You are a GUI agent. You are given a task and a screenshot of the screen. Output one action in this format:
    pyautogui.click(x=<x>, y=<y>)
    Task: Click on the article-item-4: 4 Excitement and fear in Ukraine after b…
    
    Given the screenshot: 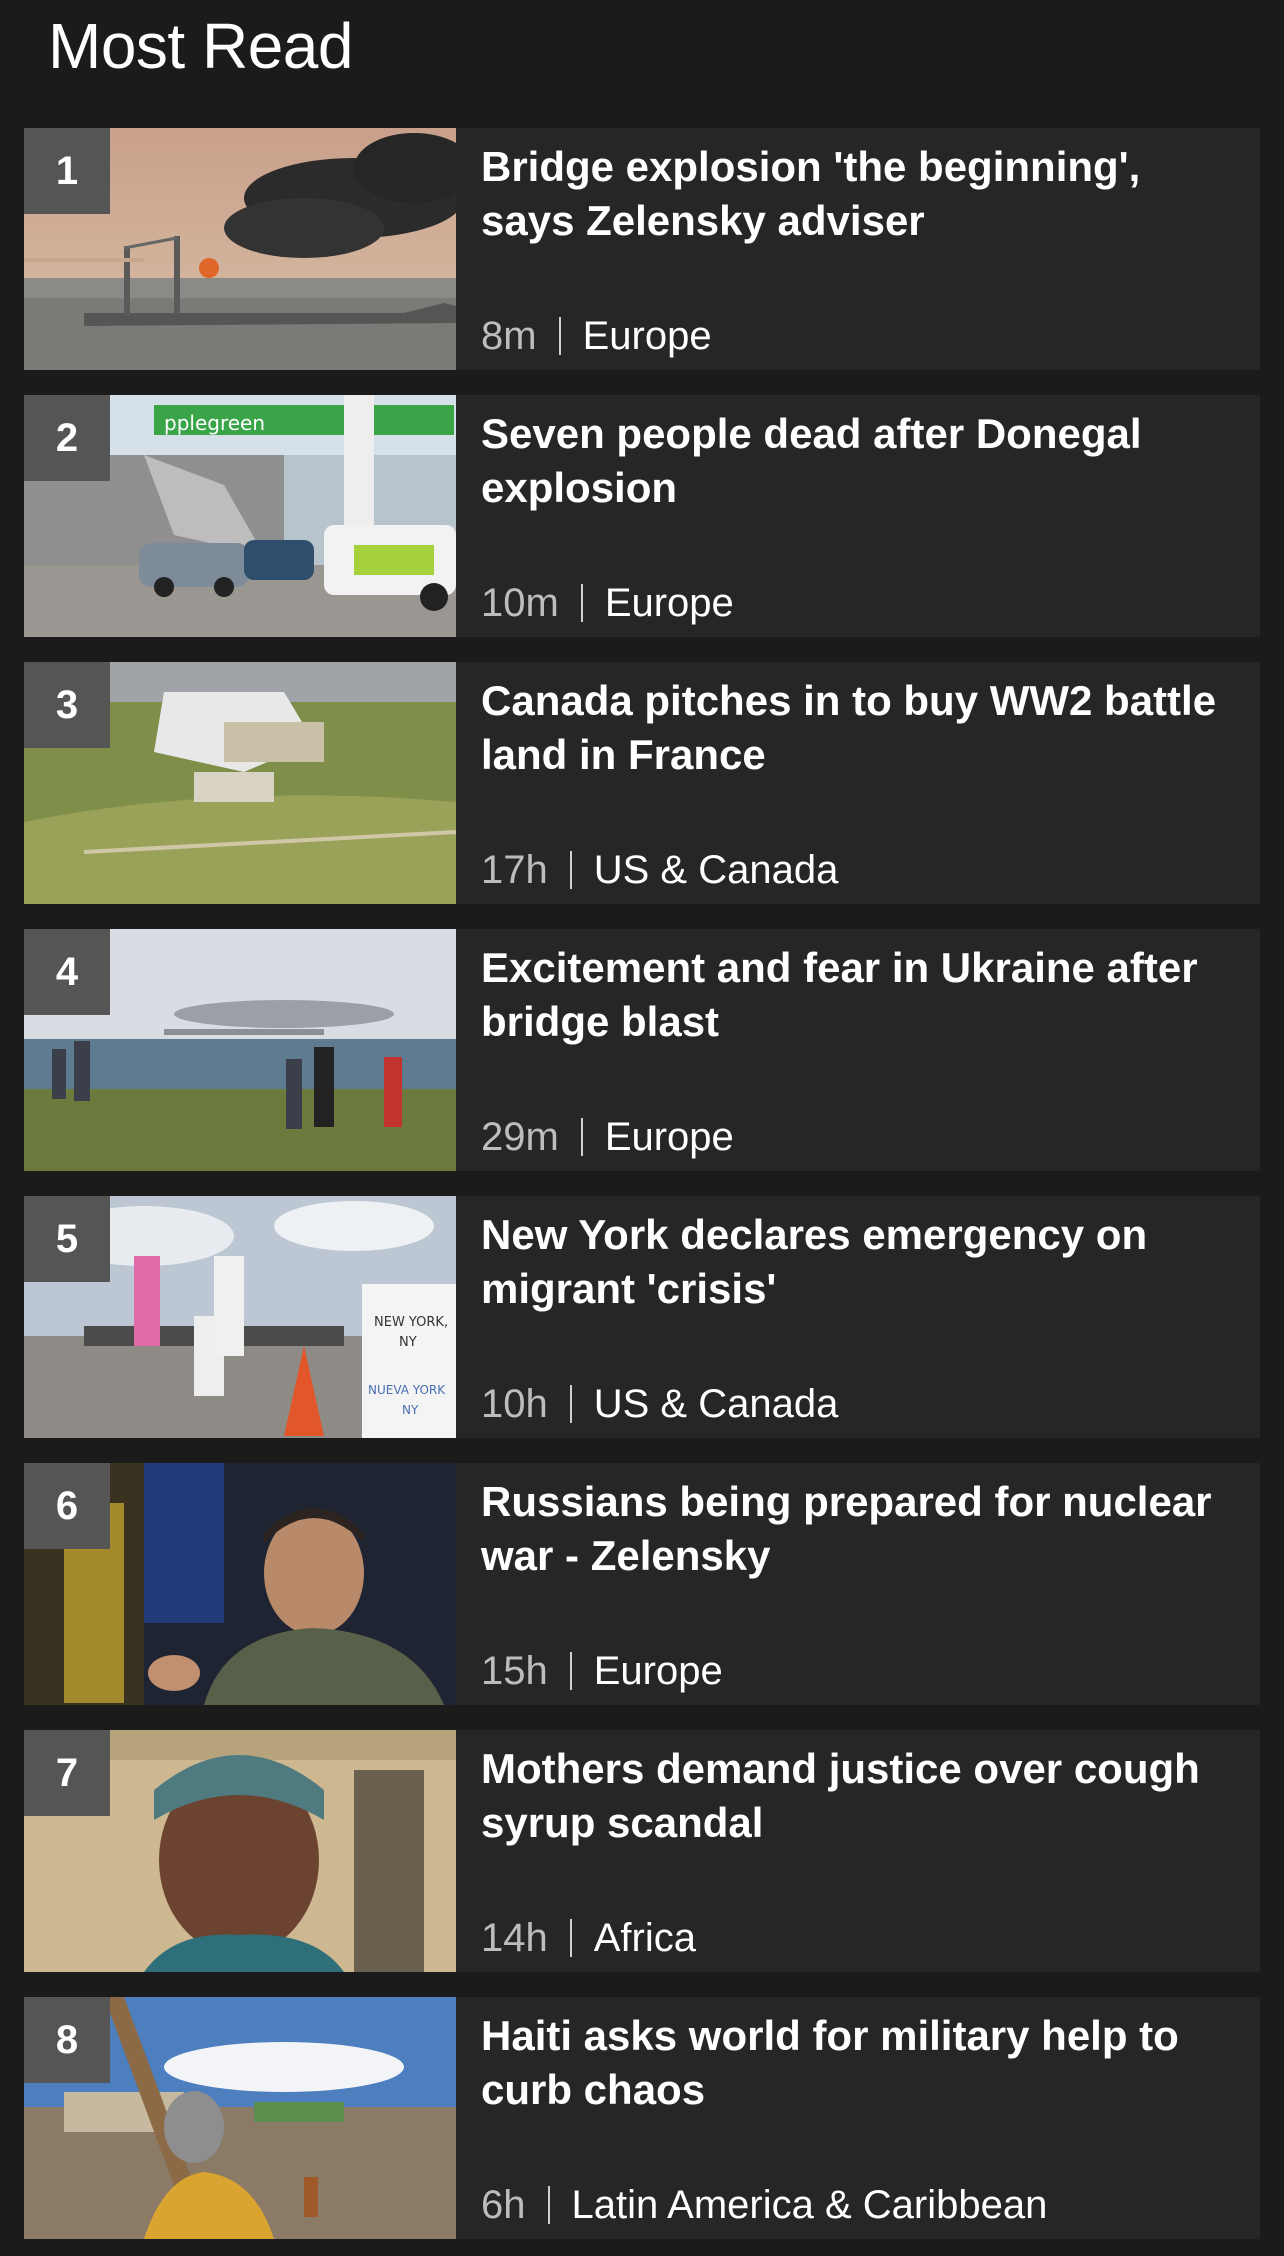 What is the action you would take?
    pyautogui.click(x=642, y=1050)
    